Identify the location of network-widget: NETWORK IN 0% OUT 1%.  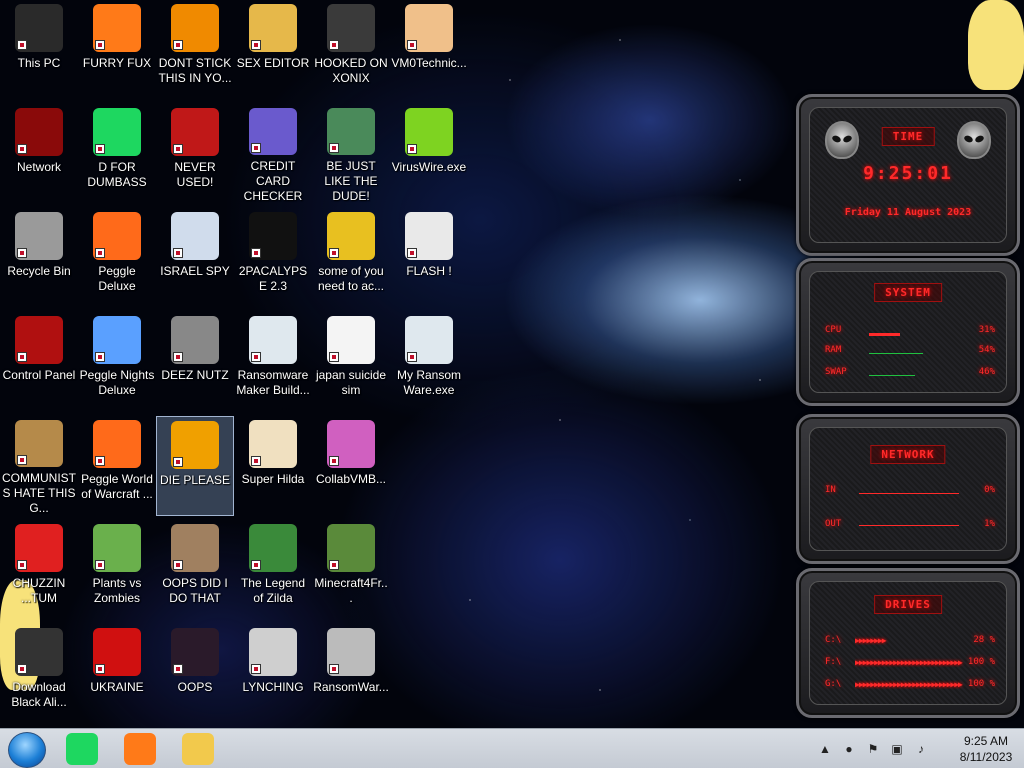
(908, 489).